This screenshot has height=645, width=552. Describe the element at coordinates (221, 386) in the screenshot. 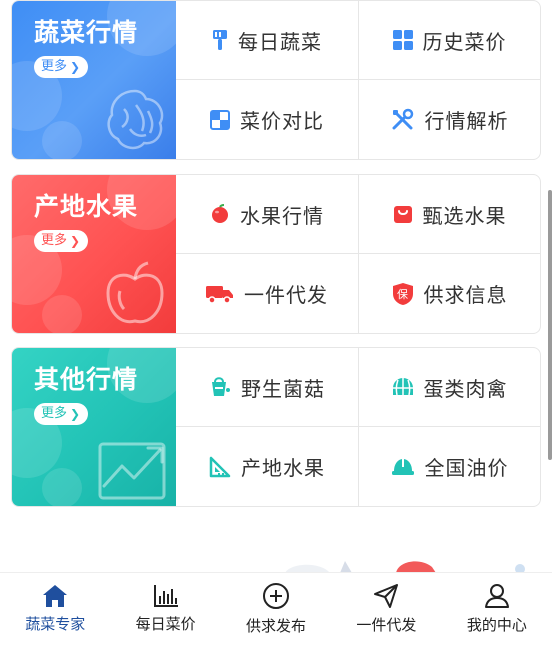

I see `paint-bucket-icon` at that location.